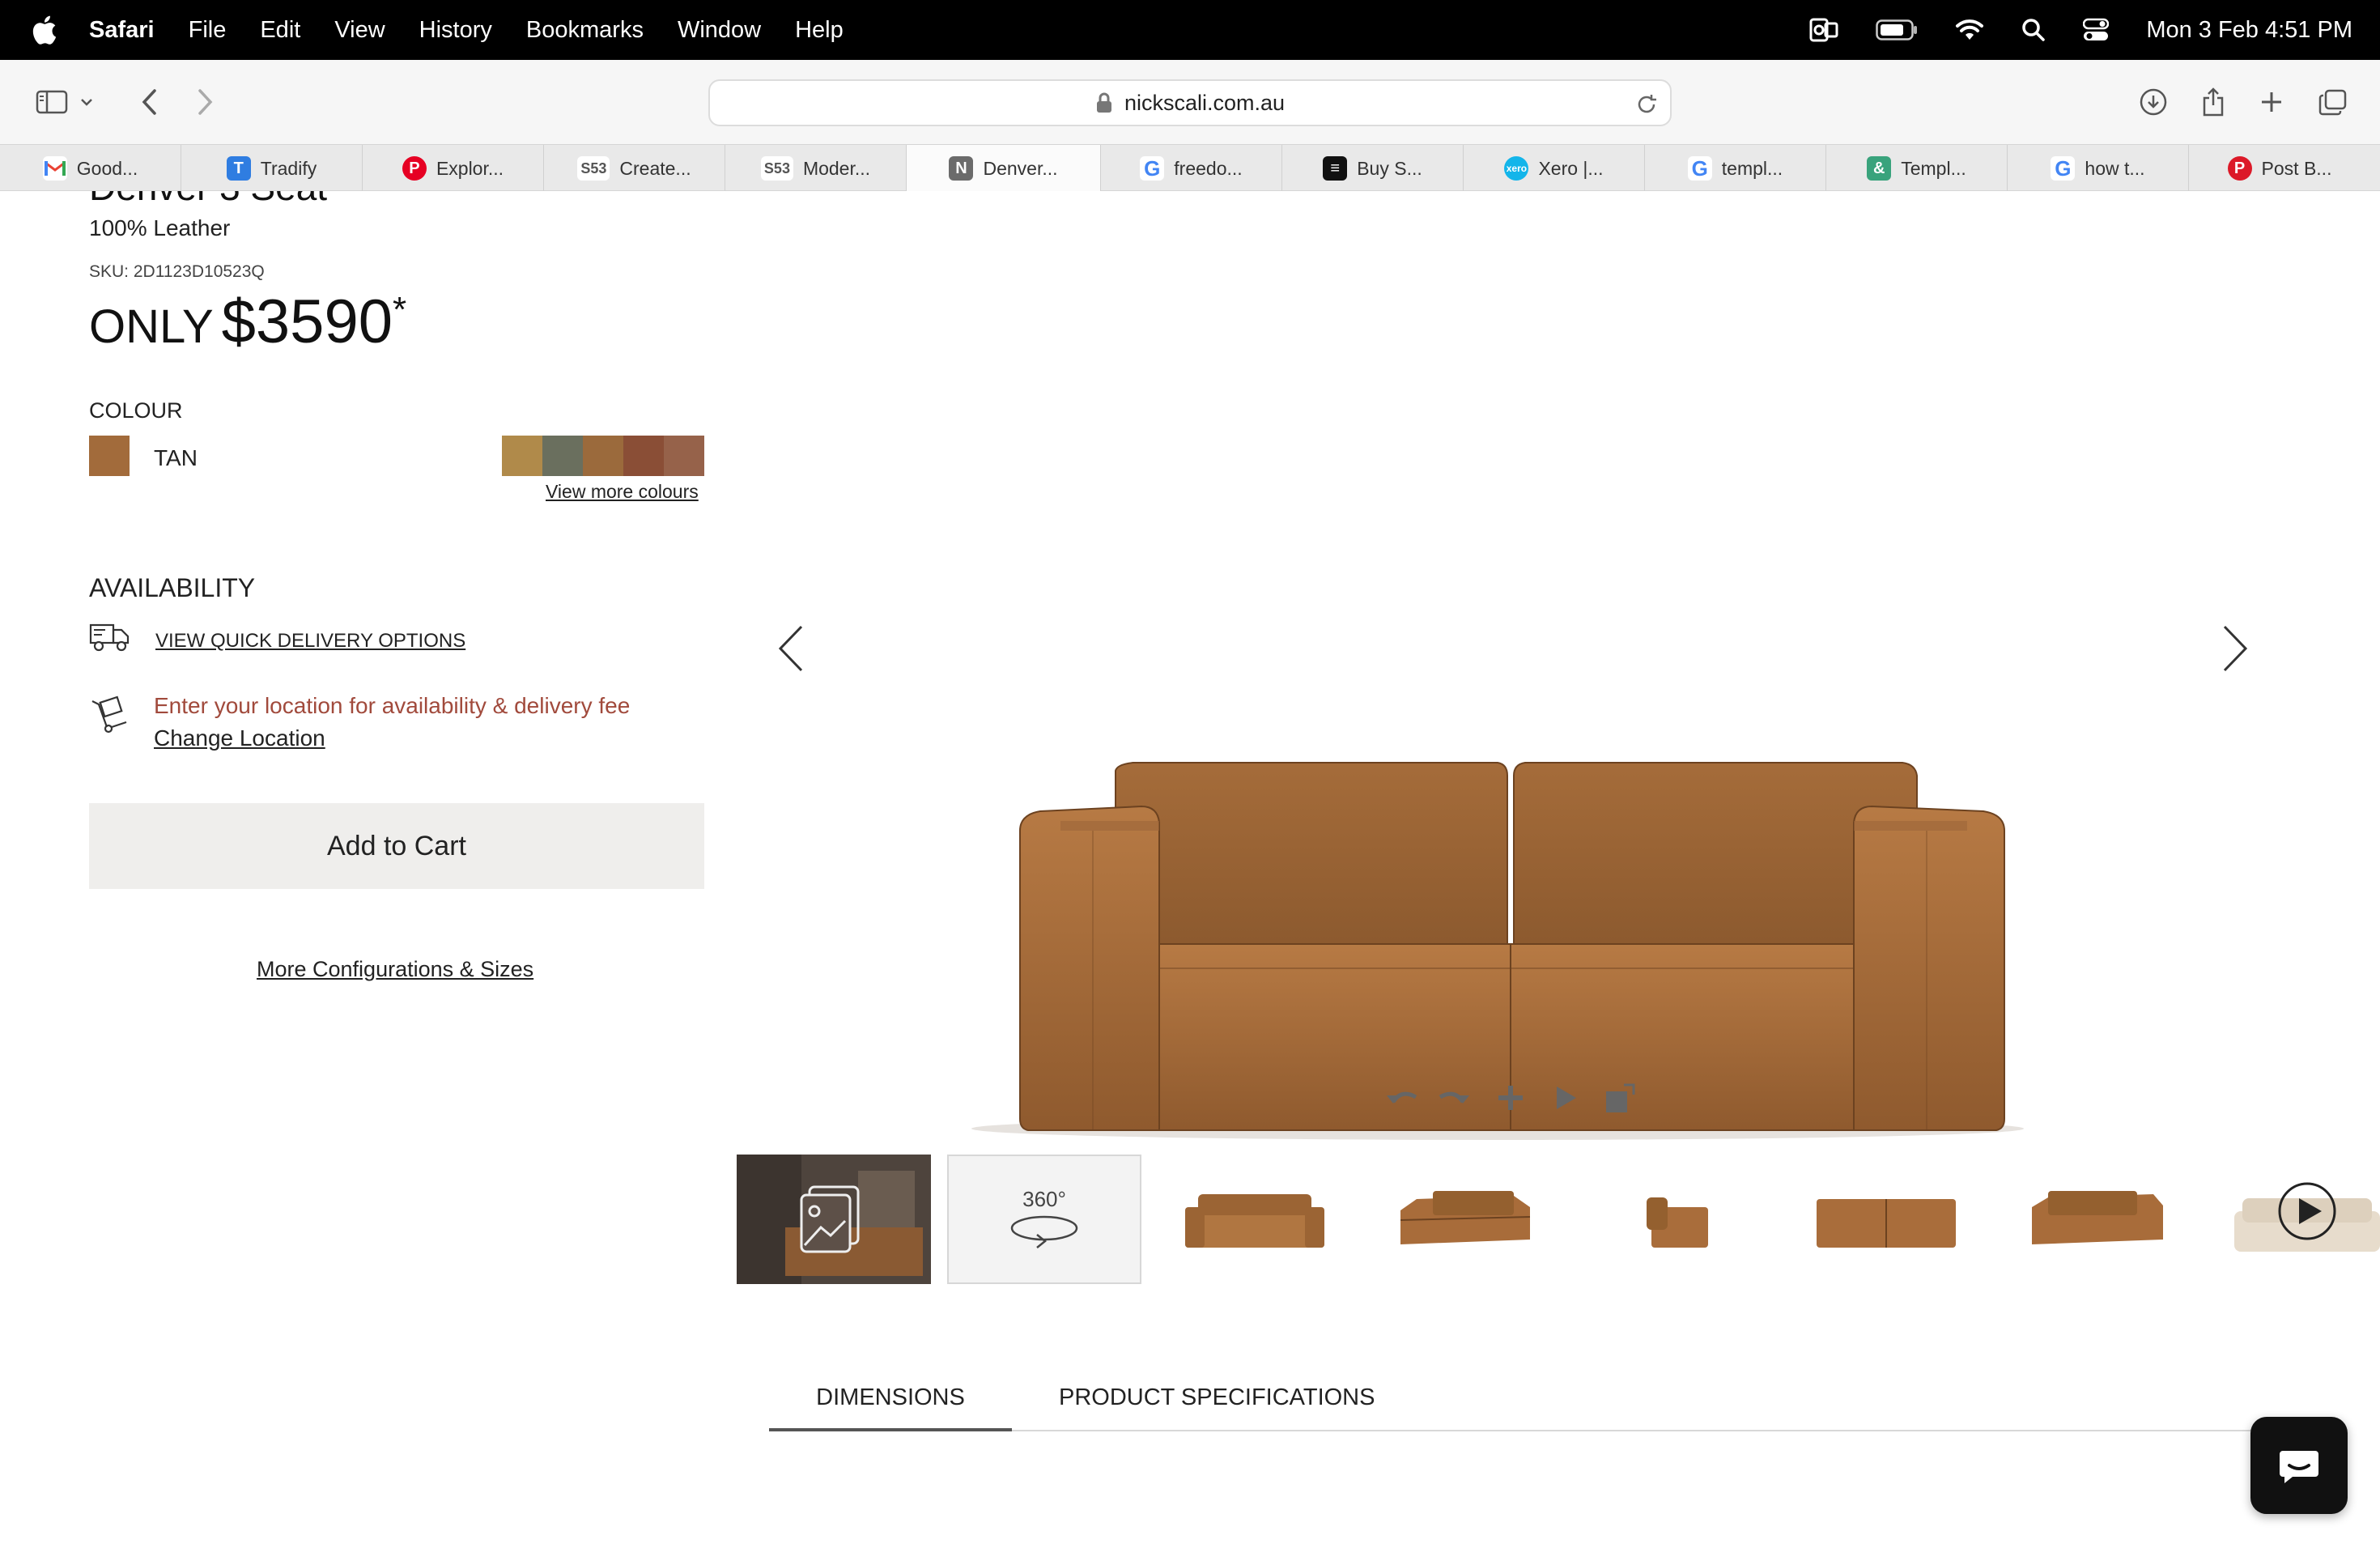 Image resolution: width=2380 pixels, height=1548 pixels. Describe the element at coordinates (1217, 1406) in the screenshot. I see `tab-product-specifications: PRODUCT SPECIFICATIONS` at that location.